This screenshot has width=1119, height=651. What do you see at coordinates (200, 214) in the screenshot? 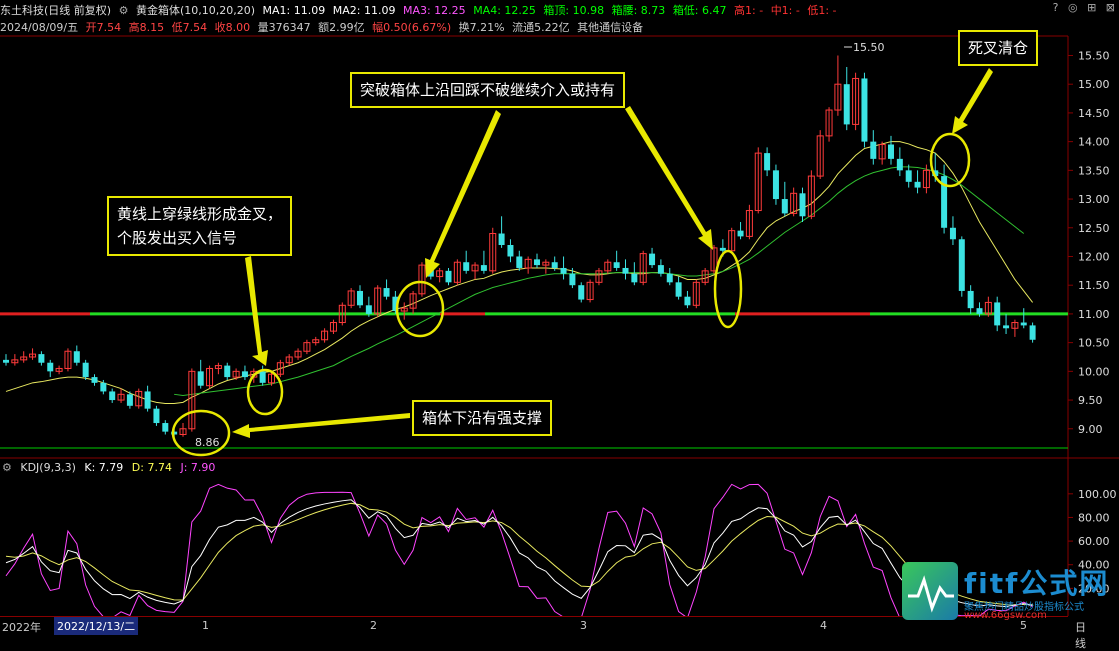
I see `golden-cross-text-1: 黄线上穿绿线形成金叉，` at bounding box center [200, 214].